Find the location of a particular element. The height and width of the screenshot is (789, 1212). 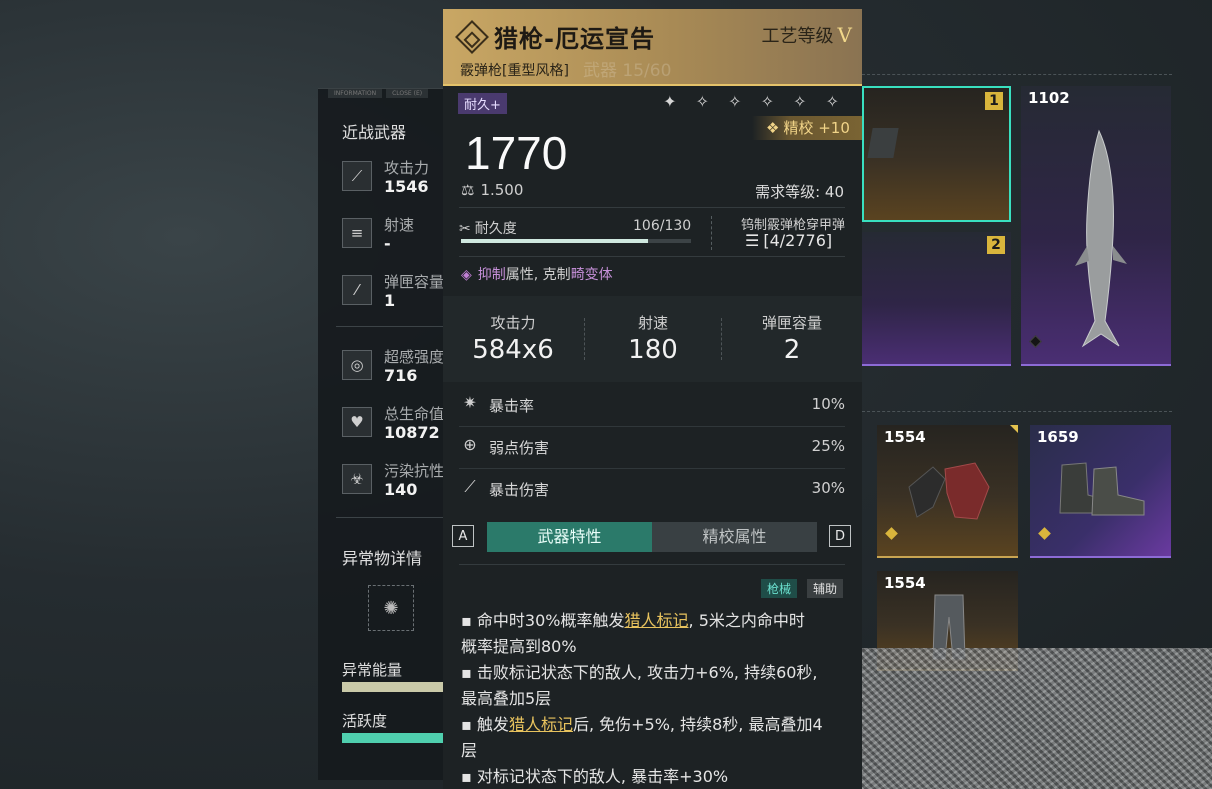

stat-value: 140 is located at coordinates (401, 489).